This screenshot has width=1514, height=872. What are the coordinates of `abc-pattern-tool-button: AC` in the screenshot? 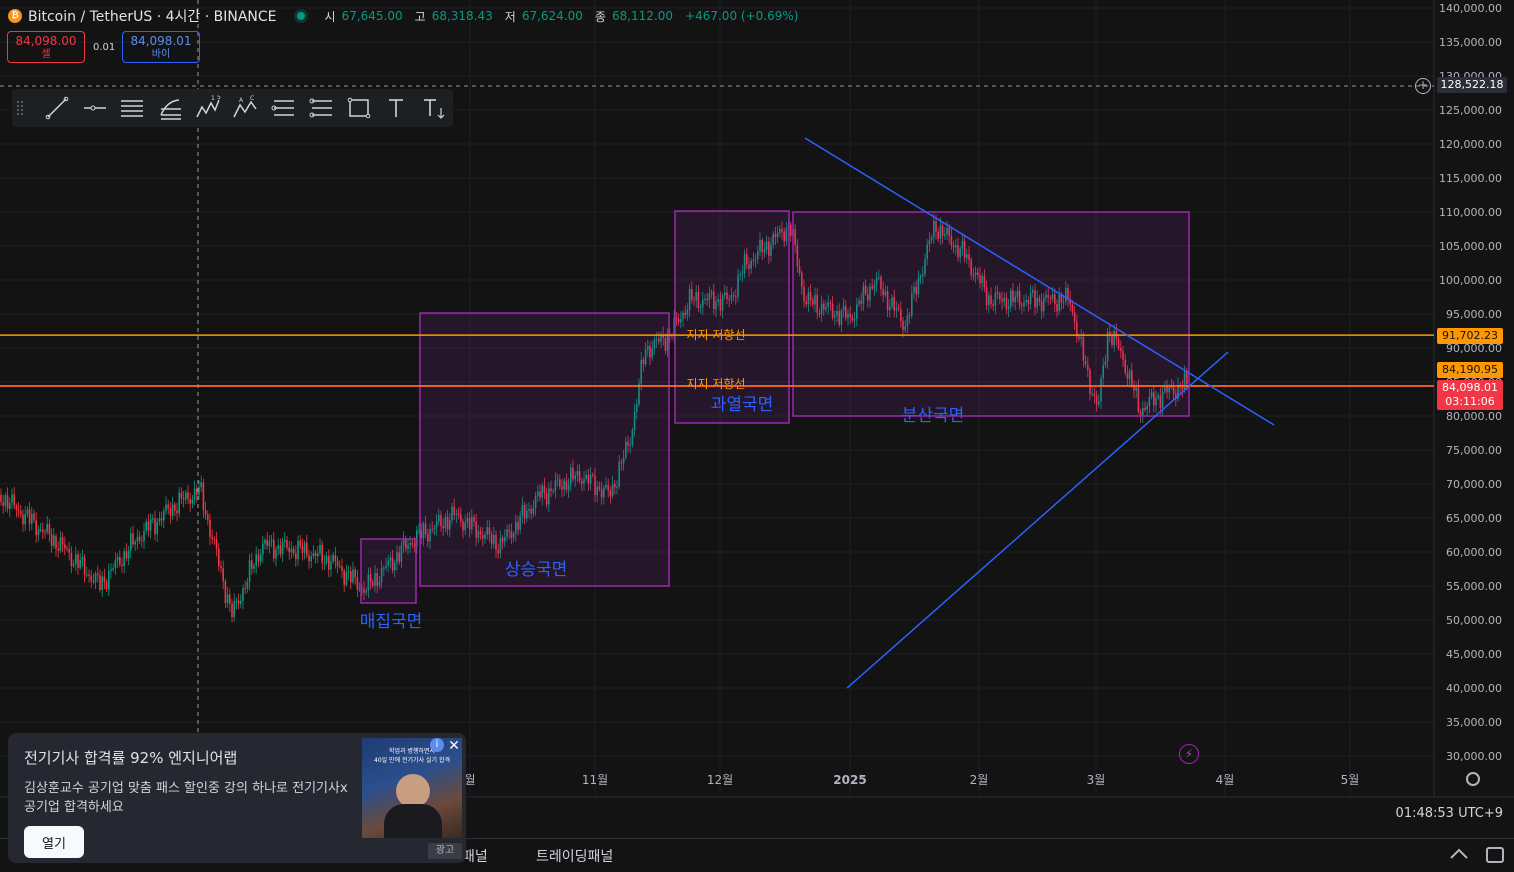 It's located at (246, 108).